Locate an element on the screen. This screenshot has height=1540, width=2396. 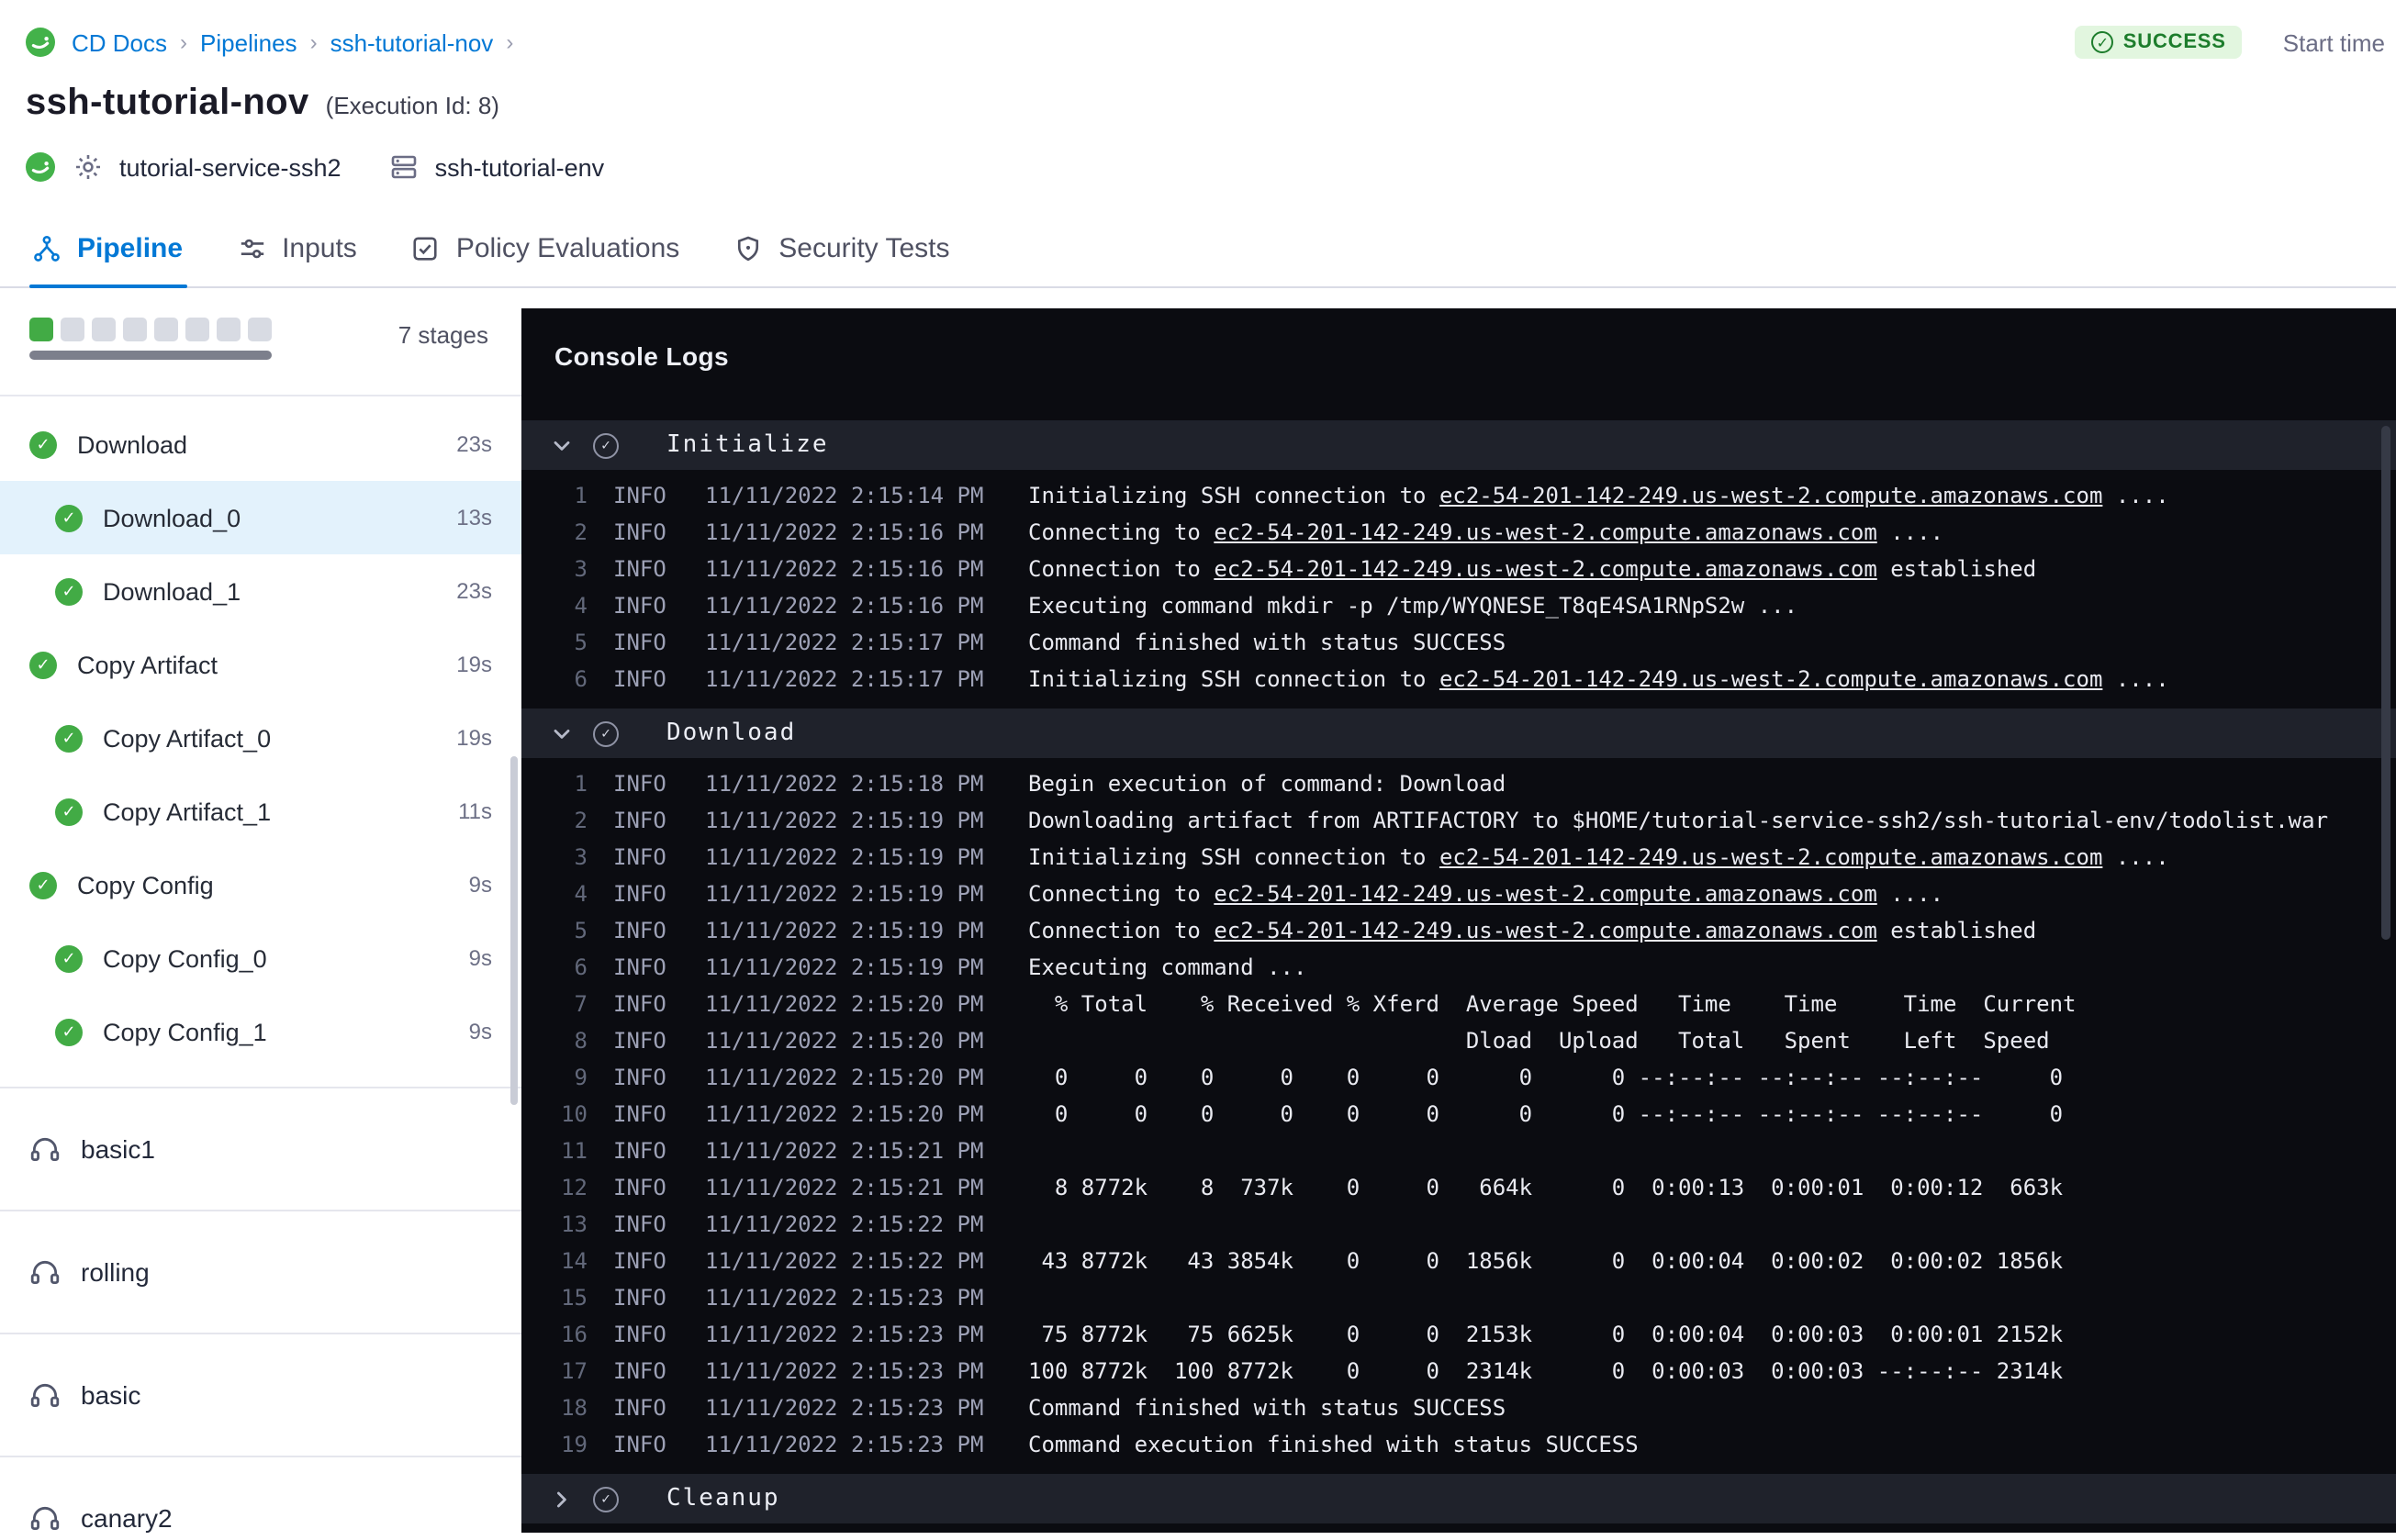
stage-item: ✓ Download_0 13s is located at coordinates (260, 517).